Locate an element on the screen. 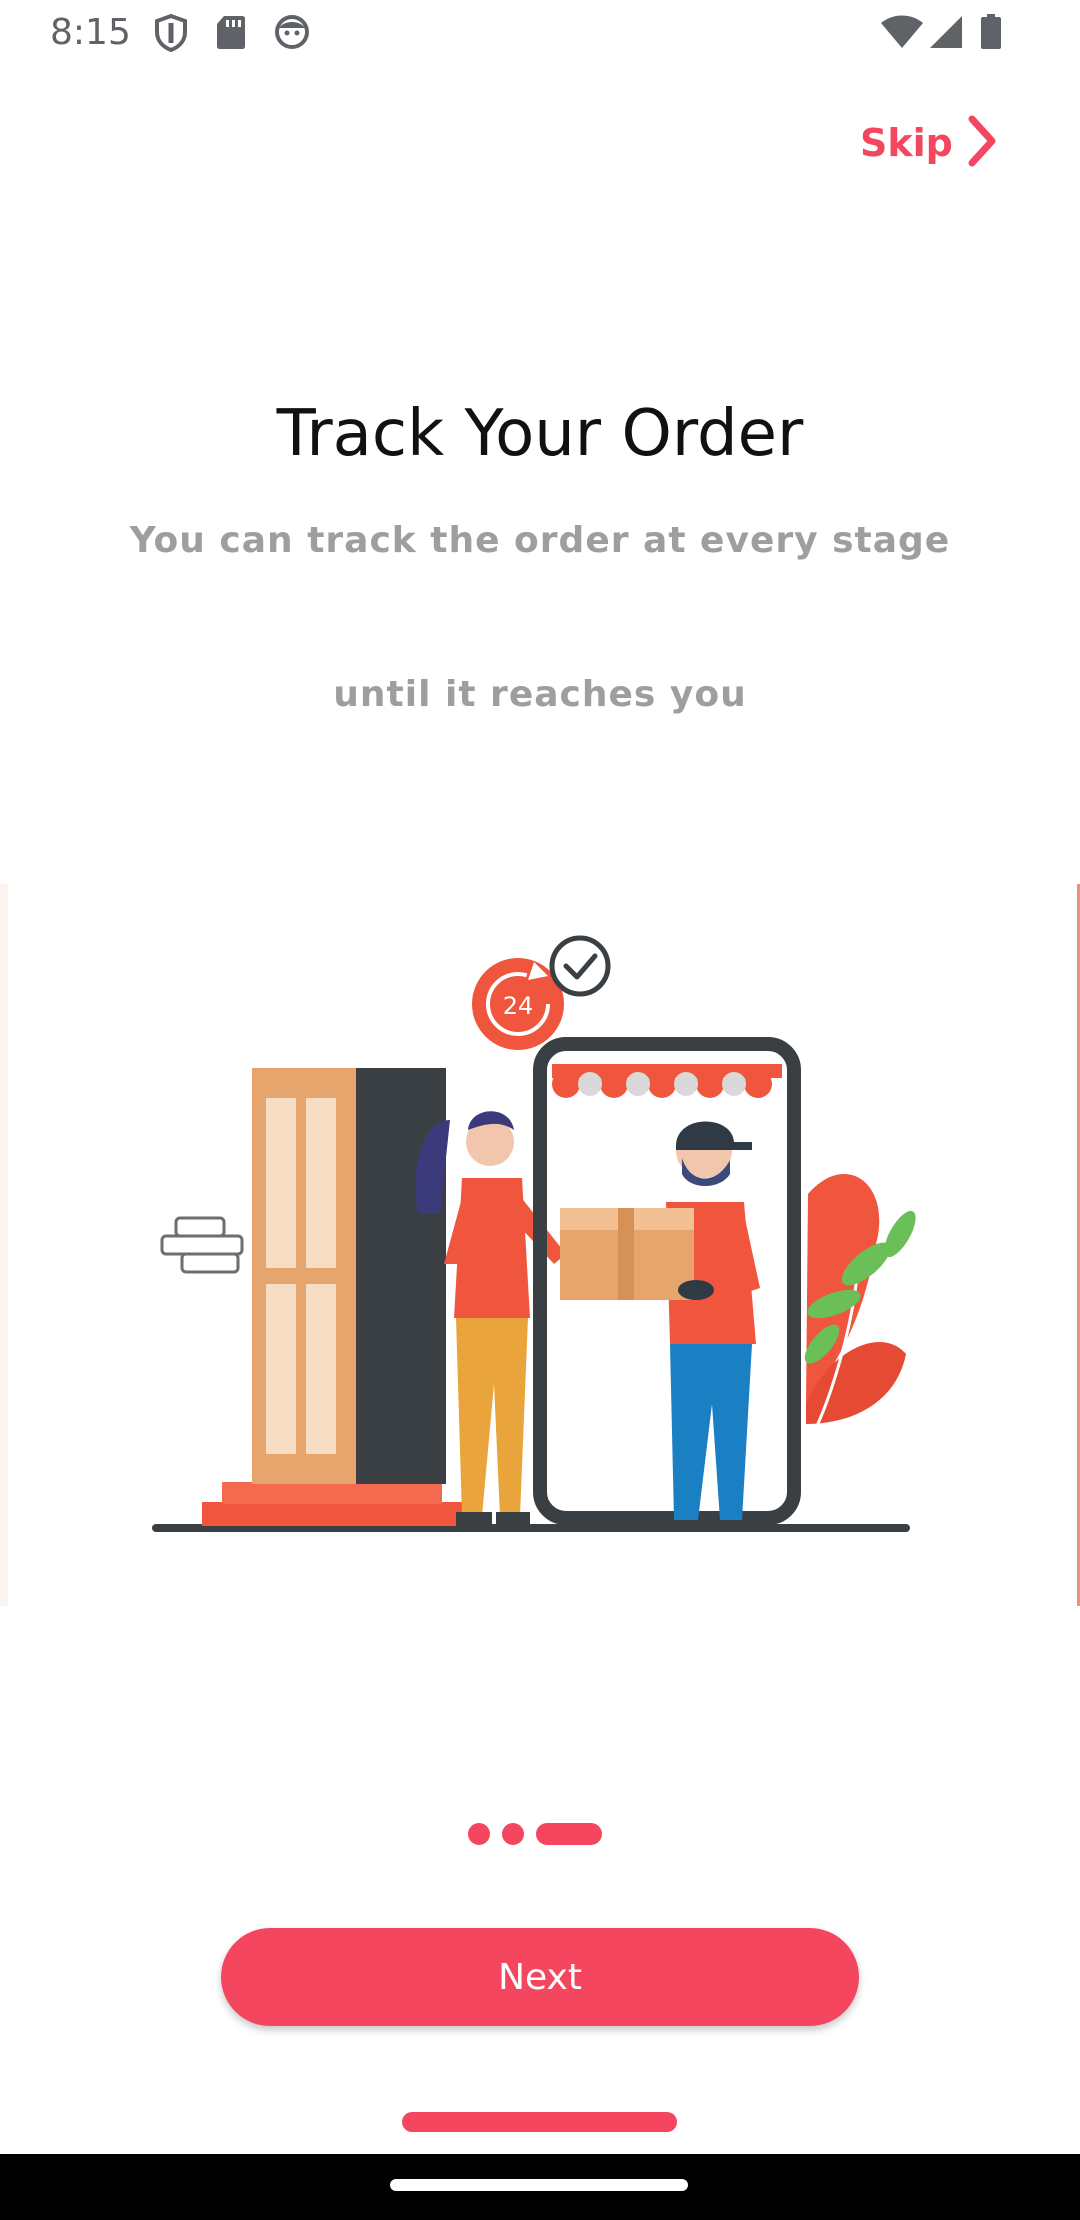 The height and width of the screenshot is (2220, 1080). badge-24-text: 24 is located at coordinates (518, 1006).